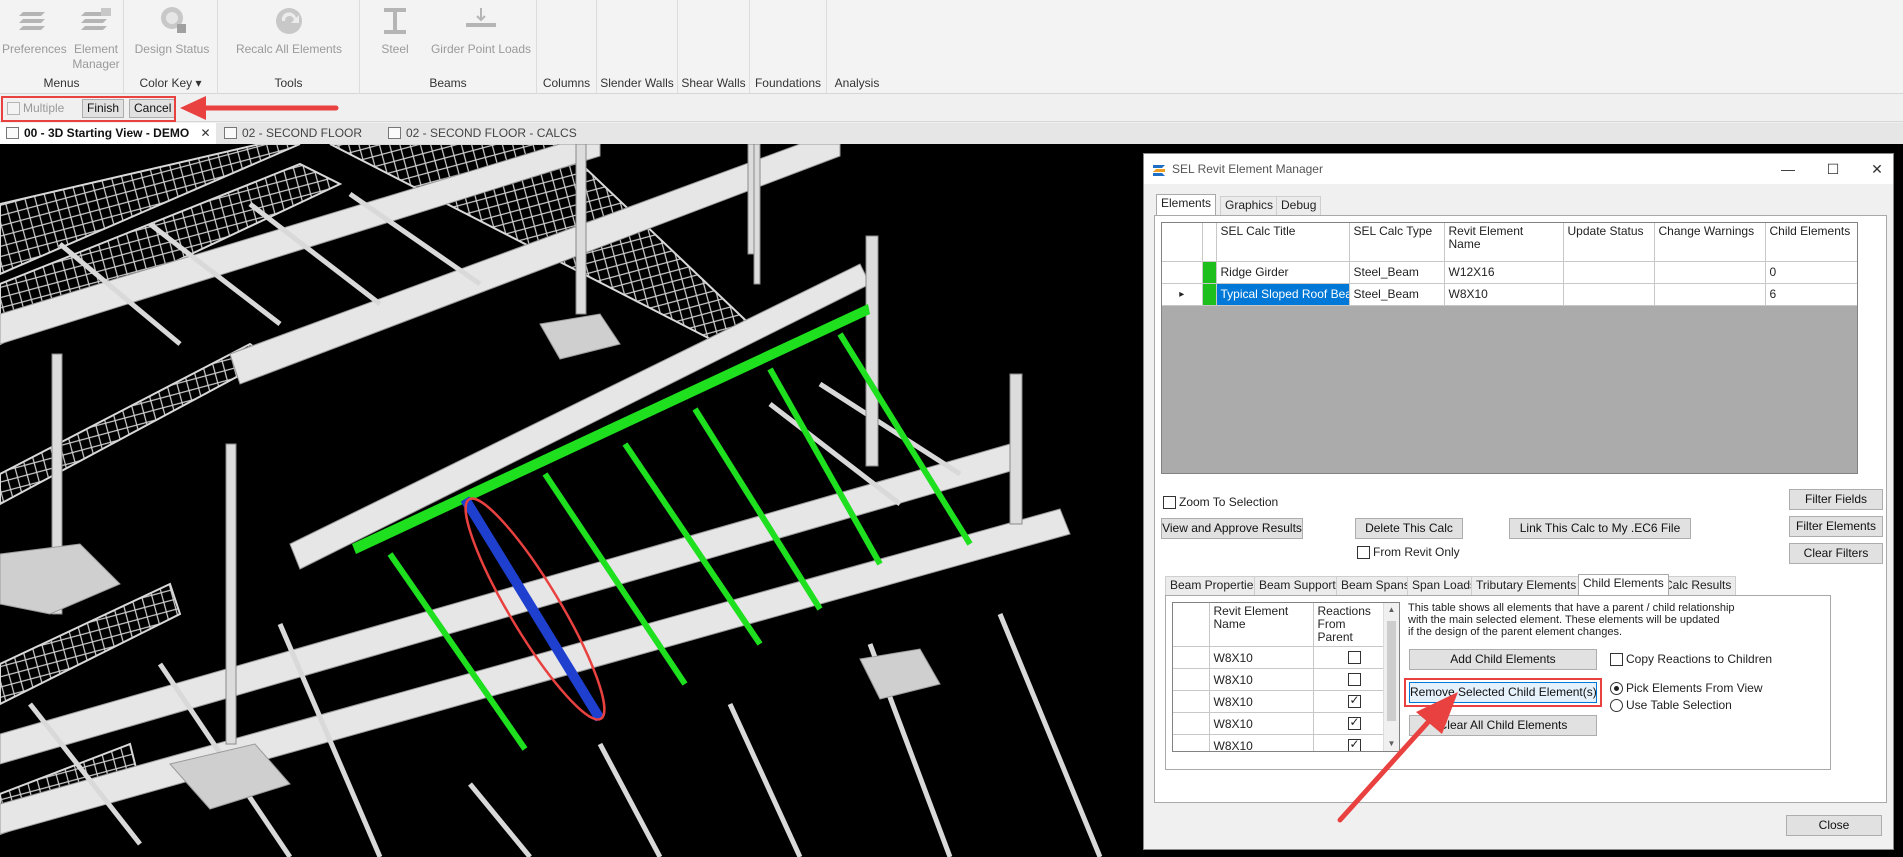  What do you see at coordinates (96, 19) in the screenshot?
I see `element-manager-icon` at bounding box center [96, 19].